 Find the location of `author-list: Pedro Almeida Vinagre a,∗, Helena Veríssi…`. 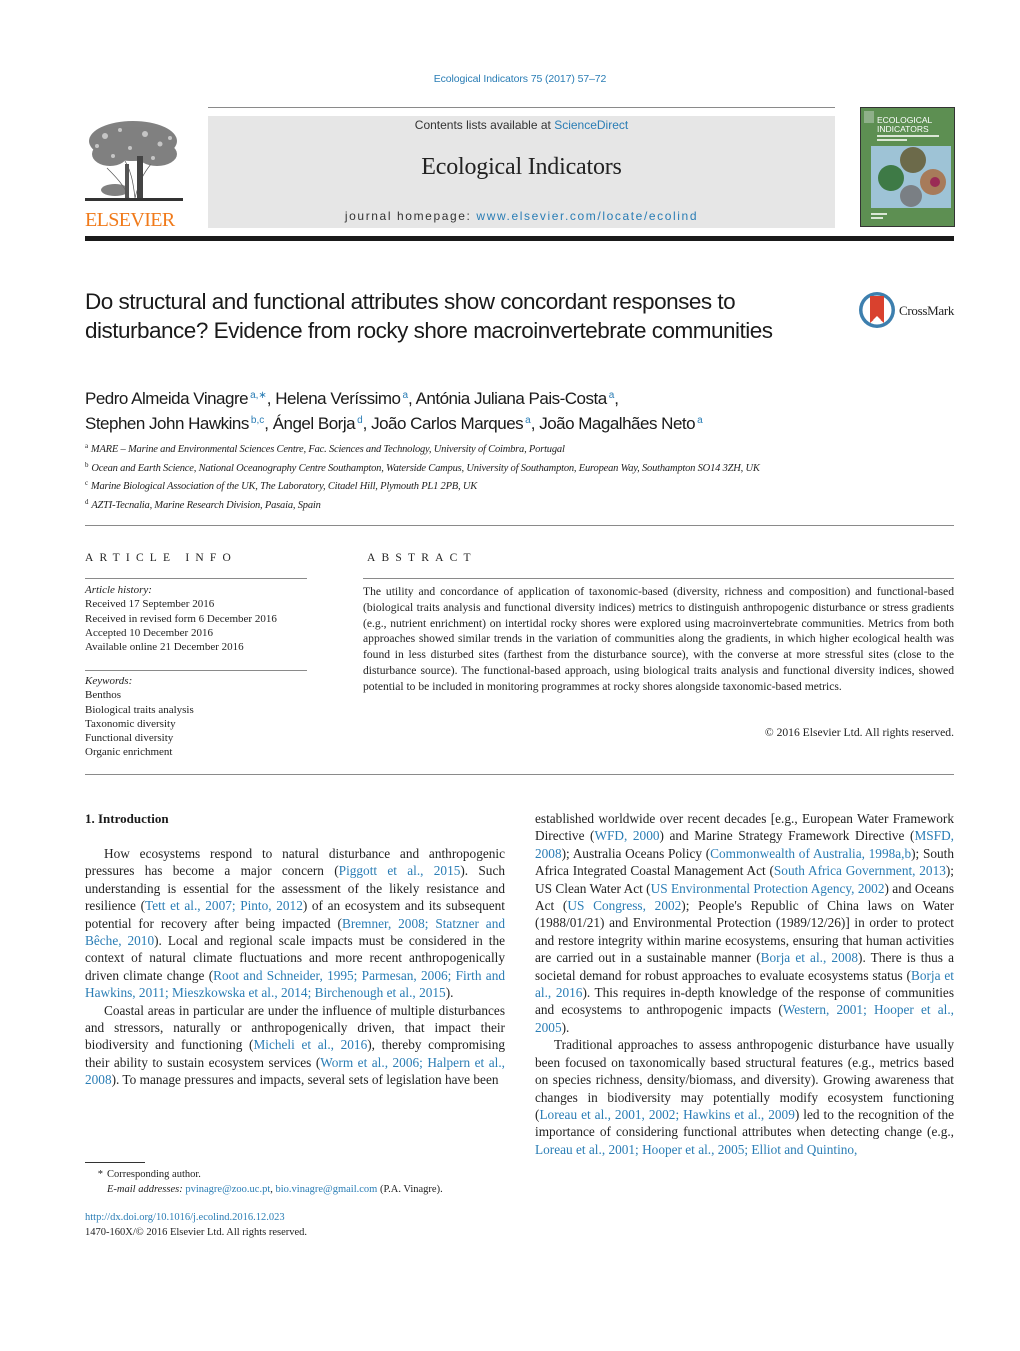

author-list: Pedro Almeida Vinagre a,∗, Helena Veríssi… is located at coordinates (485, 410).